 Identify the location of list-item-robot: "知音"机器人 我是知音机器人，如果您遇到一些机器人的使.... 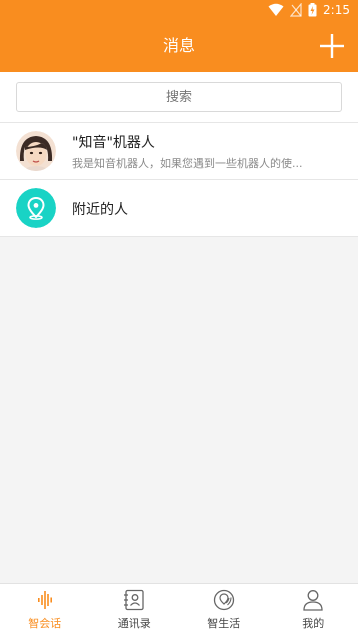
(179, 151).